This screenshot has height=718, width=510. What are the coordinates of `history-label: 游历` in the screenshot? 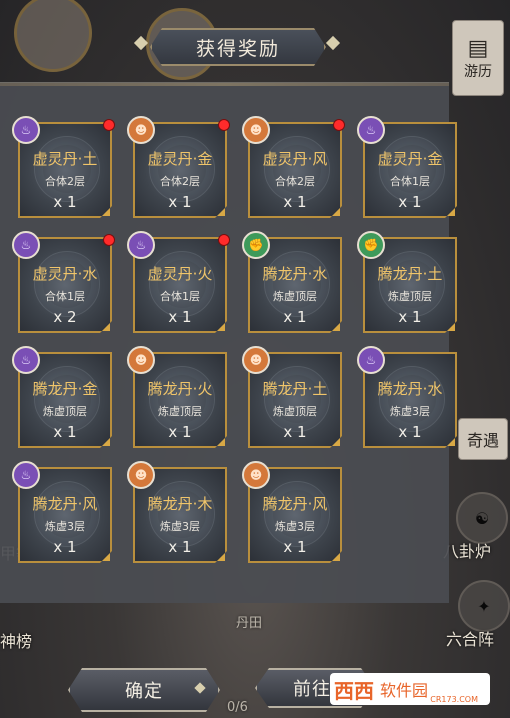 It's located at (478, 71).